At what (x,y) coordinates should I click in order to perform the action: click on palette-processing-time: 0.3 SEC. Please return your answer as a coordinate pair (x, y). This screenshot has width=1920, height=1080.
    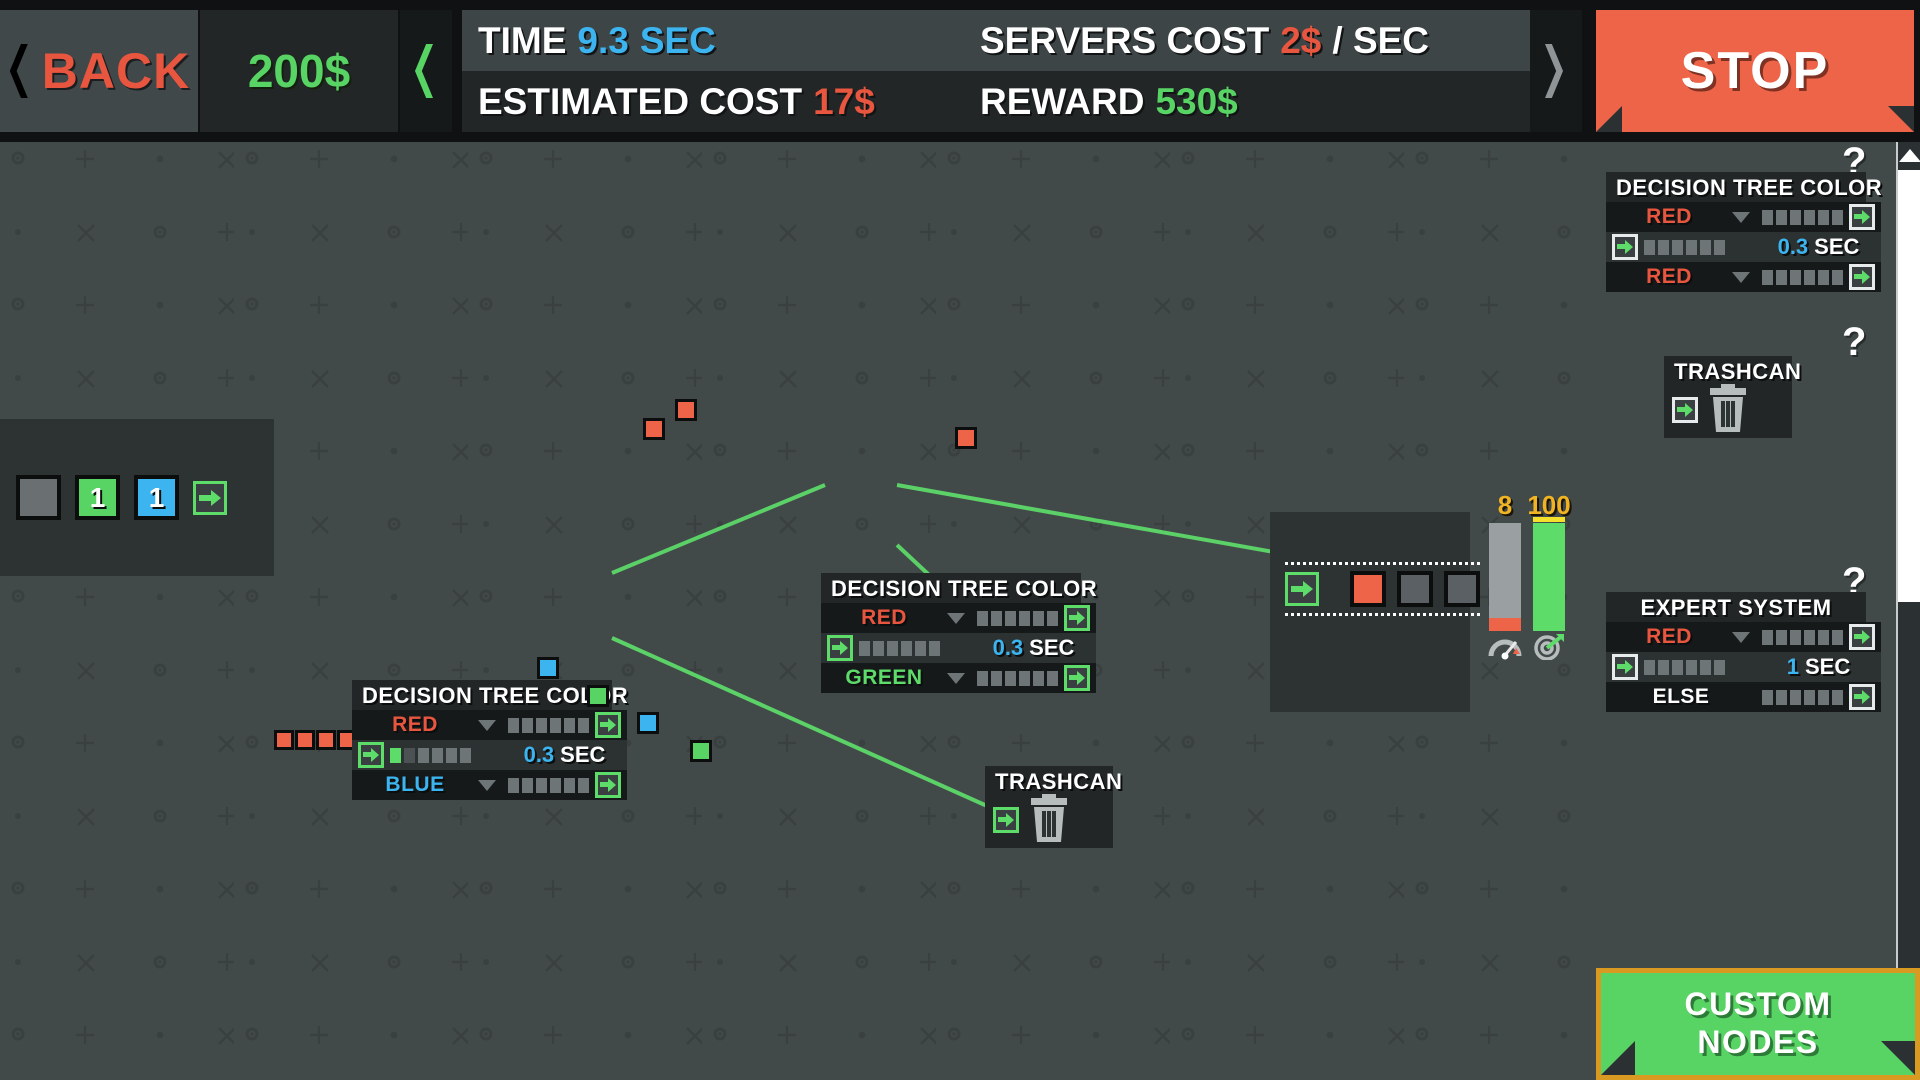
    Looking at the image, I should click on (1818, 247).